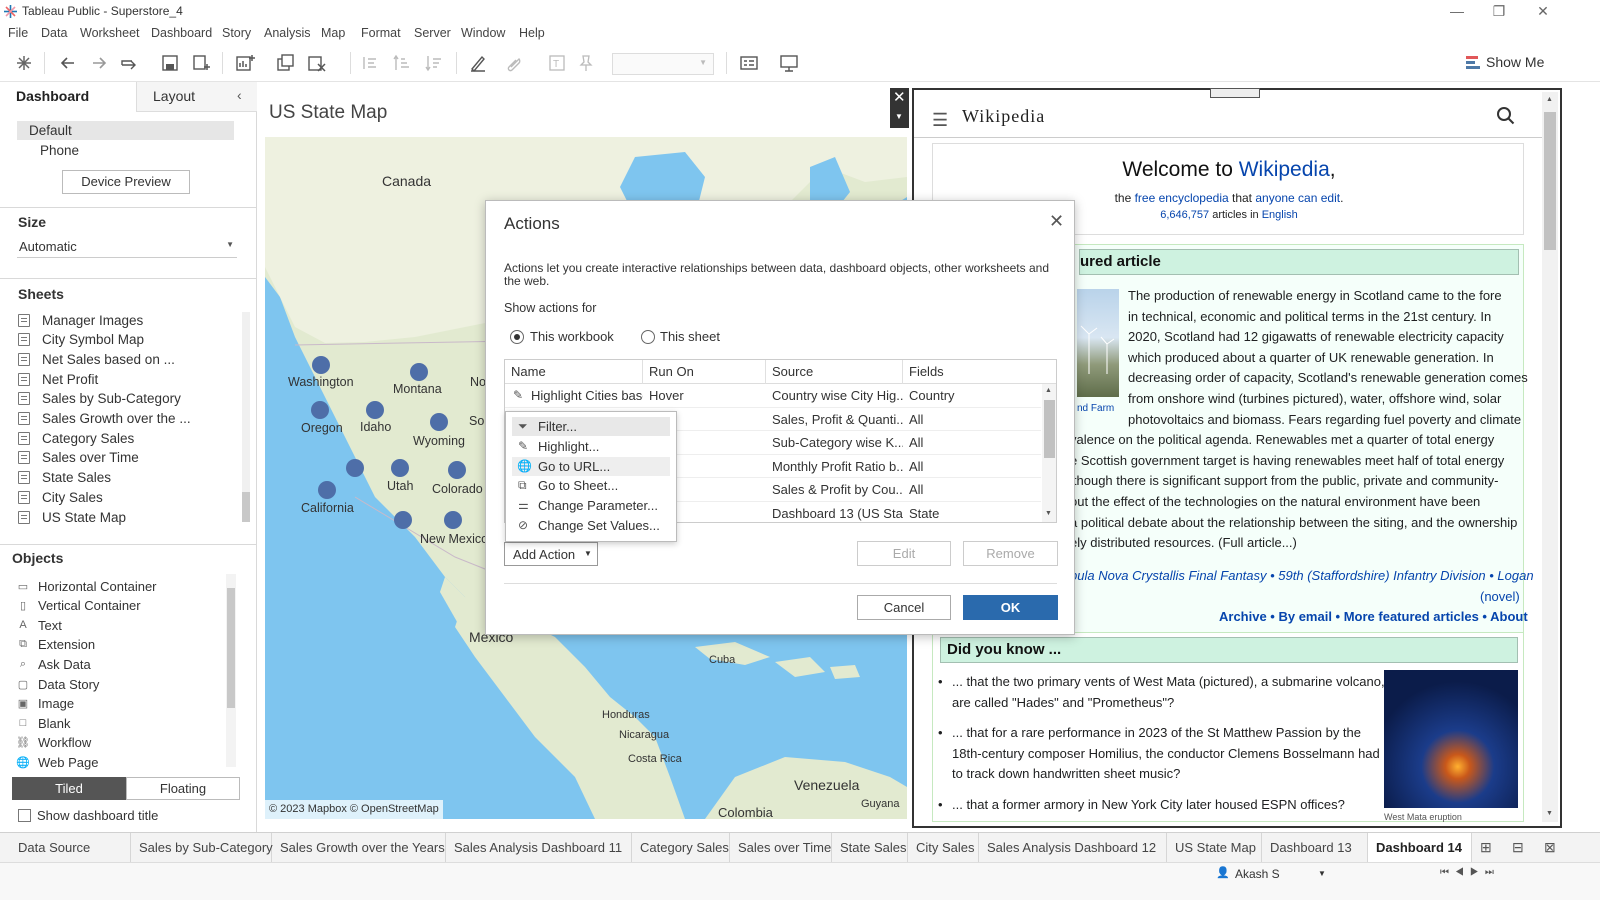 This screenshot has width=1600, height=900. What do you see at coordinates (239, 95) in the screenshot?
I see `collapse-icon: ‹` at bounding box center [239, 95].